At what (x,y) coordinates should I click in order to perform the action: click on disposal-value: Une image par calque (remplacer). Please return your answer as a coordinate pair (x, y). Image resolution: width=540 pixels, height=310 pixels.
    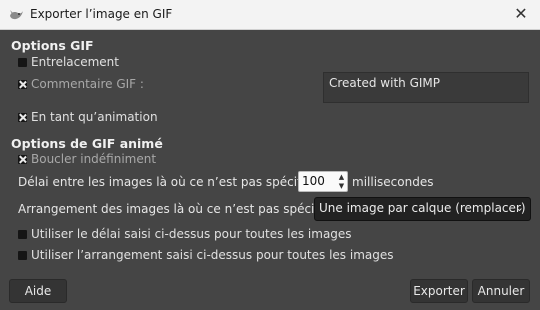
    Looking at the image, I should click on (422, 208).